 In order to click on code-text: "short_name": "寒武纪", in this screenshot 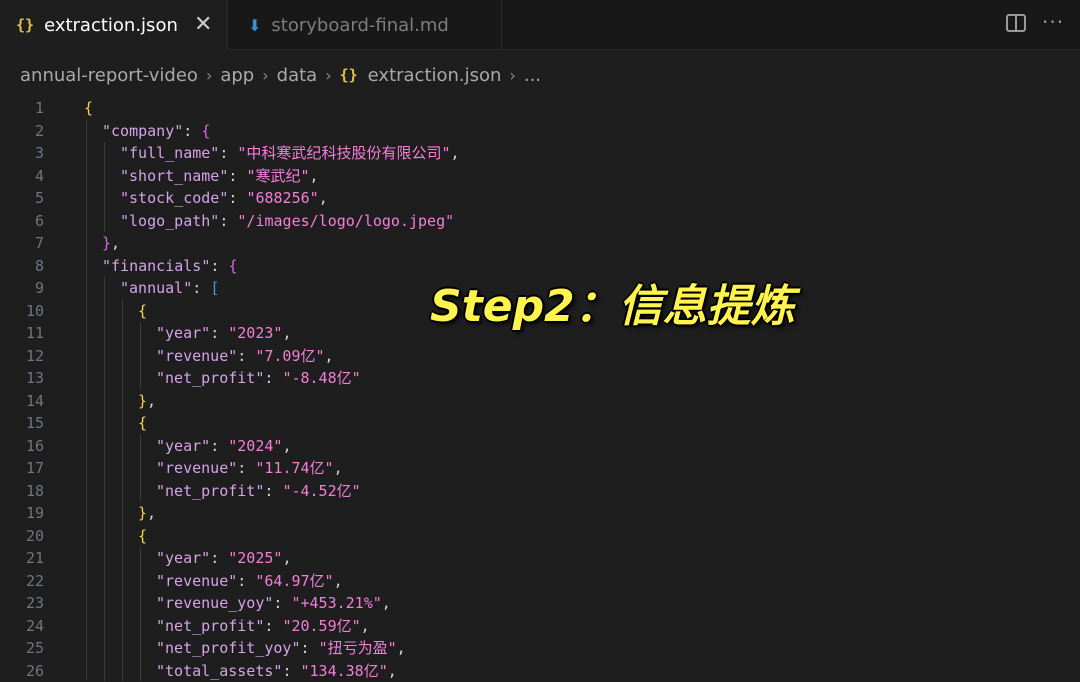, I will do `click(219, 176)`.